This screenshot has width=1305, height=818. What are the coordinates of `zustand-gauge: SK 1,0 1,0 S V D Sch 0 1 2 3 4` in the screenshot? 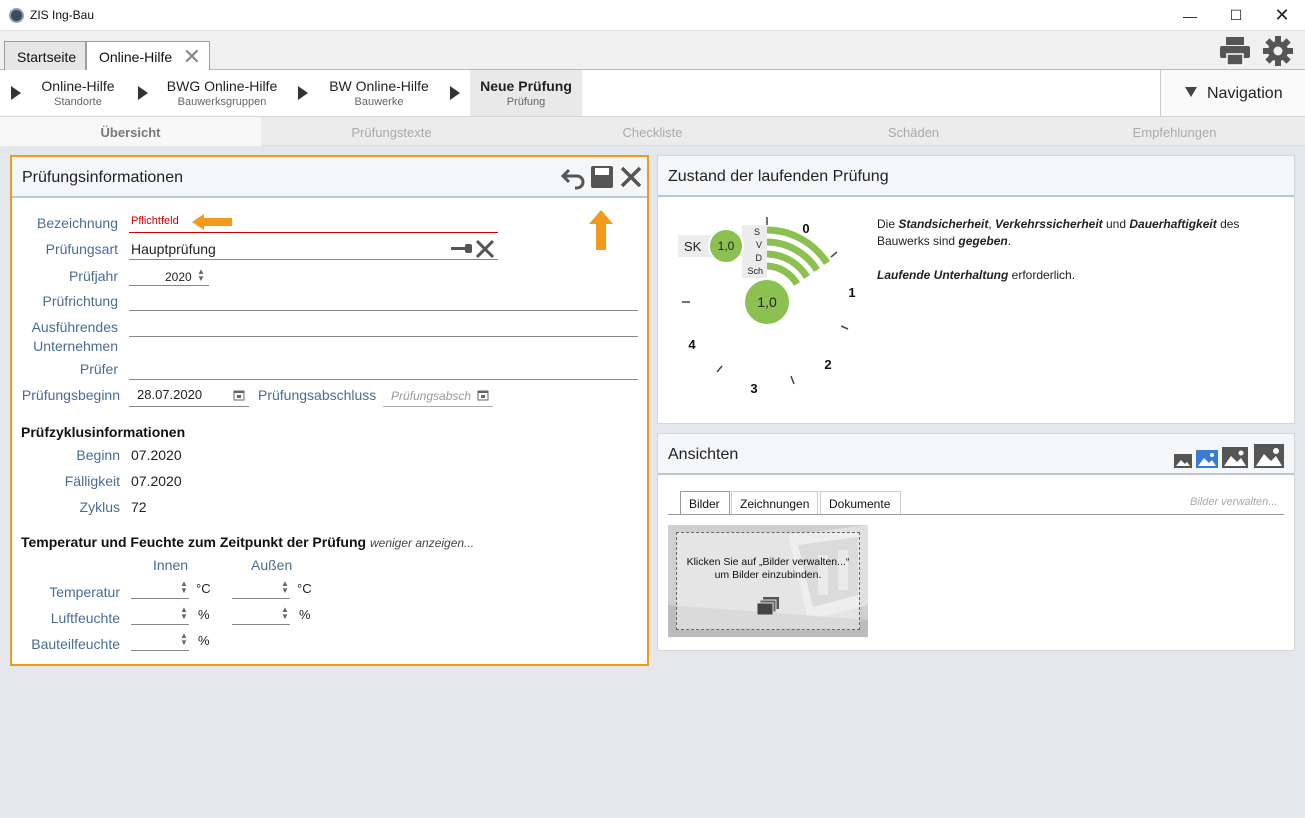 It's located at (767, 306).